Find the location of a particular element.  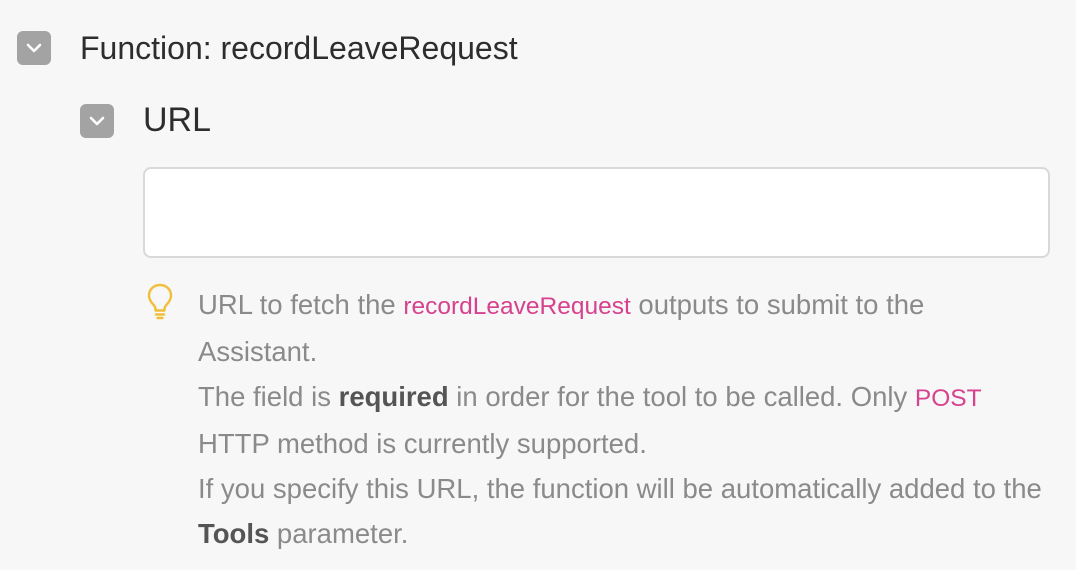

url-input is located at coordinates (596, 212).